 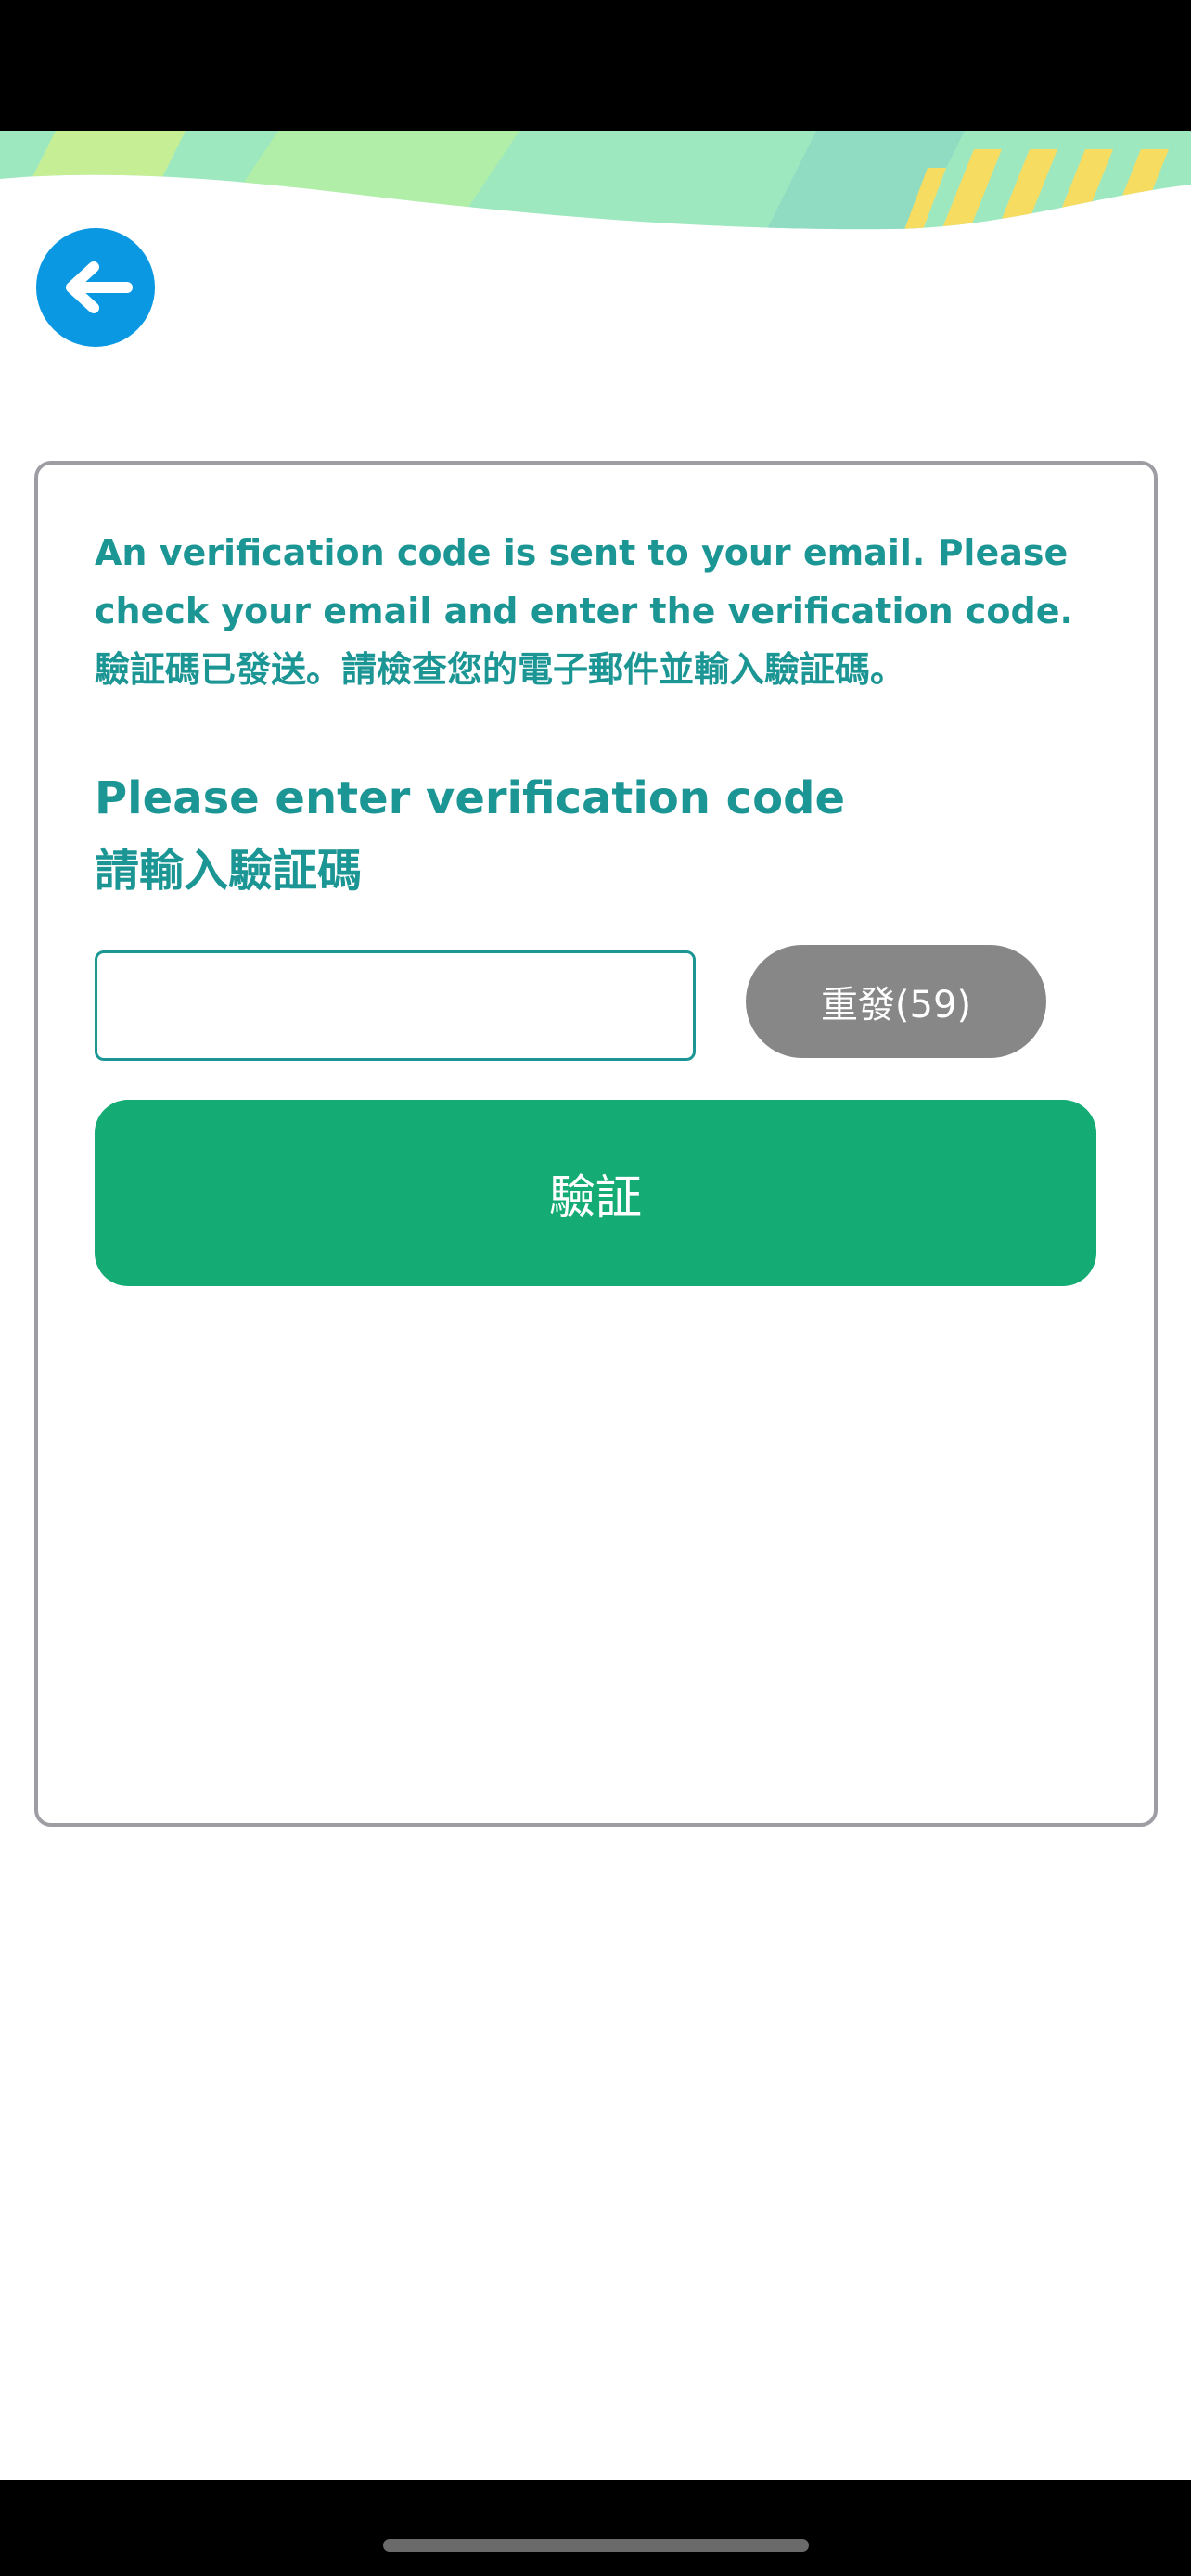 I want to click on header-banner, so click(x=595, y=186).